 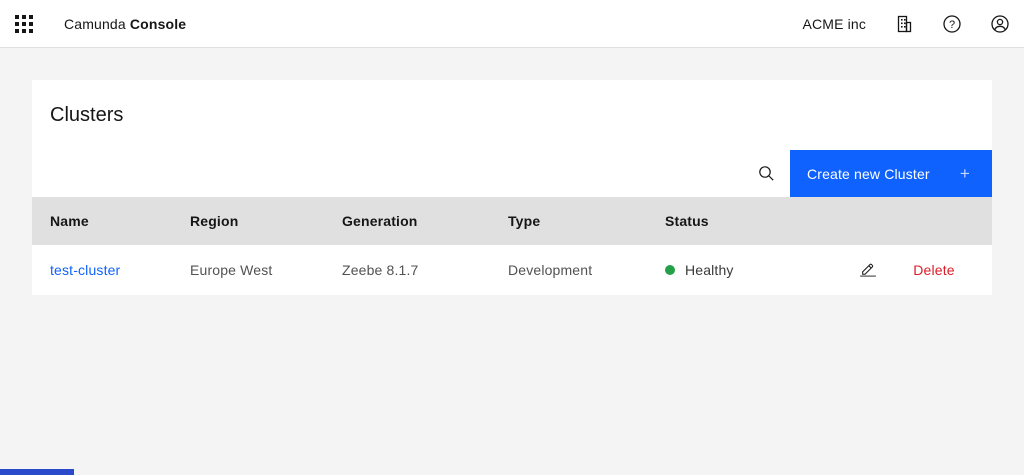 I want to click on plus-icon: +, so click(x=964, y=173).